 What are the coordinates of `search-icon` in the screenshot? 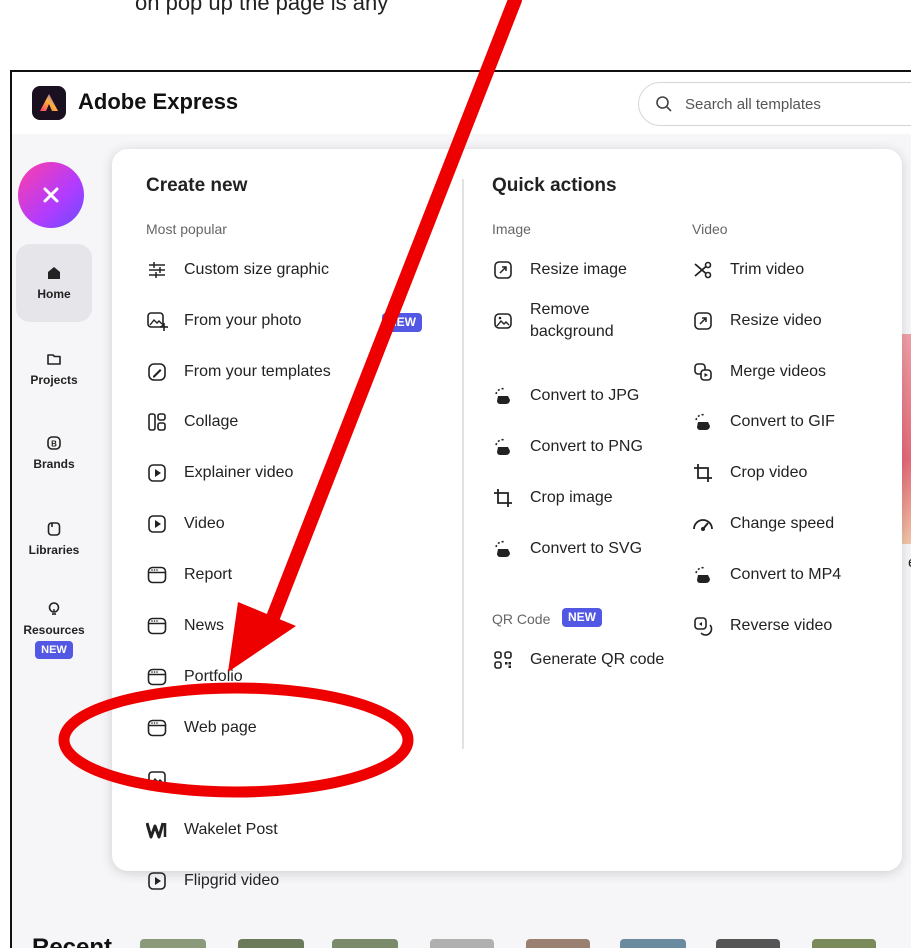 It's located at (664, 104).